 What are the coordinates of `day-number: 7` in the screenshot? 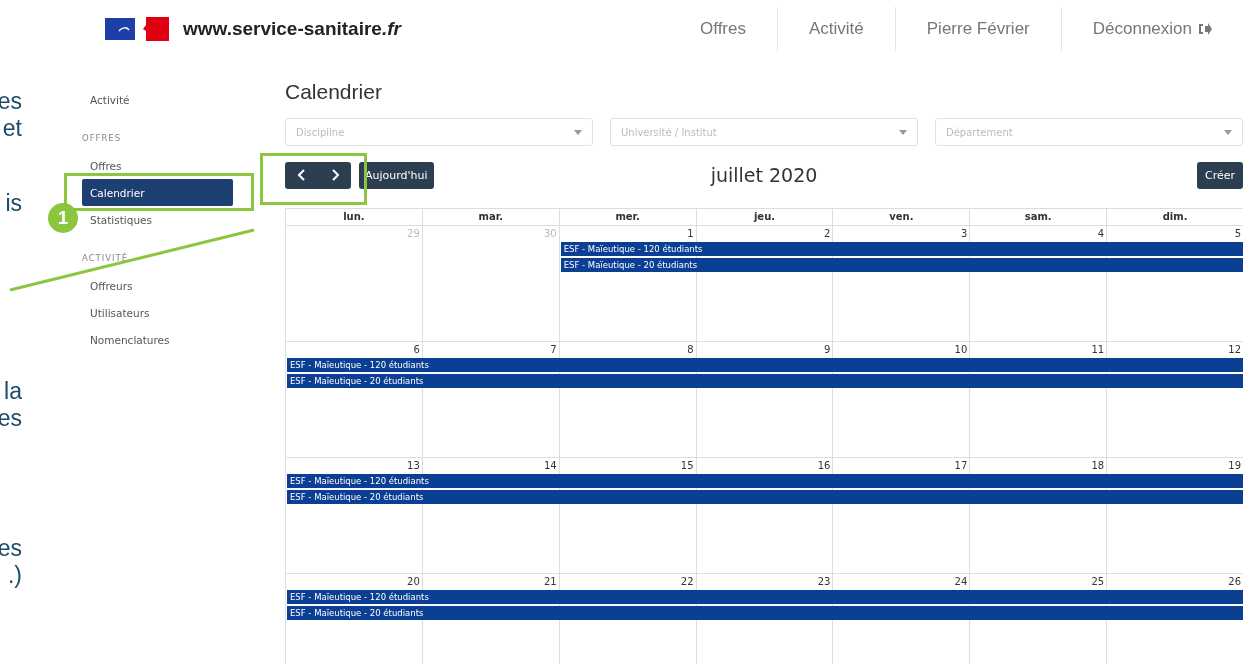 It's located at (553, 350).